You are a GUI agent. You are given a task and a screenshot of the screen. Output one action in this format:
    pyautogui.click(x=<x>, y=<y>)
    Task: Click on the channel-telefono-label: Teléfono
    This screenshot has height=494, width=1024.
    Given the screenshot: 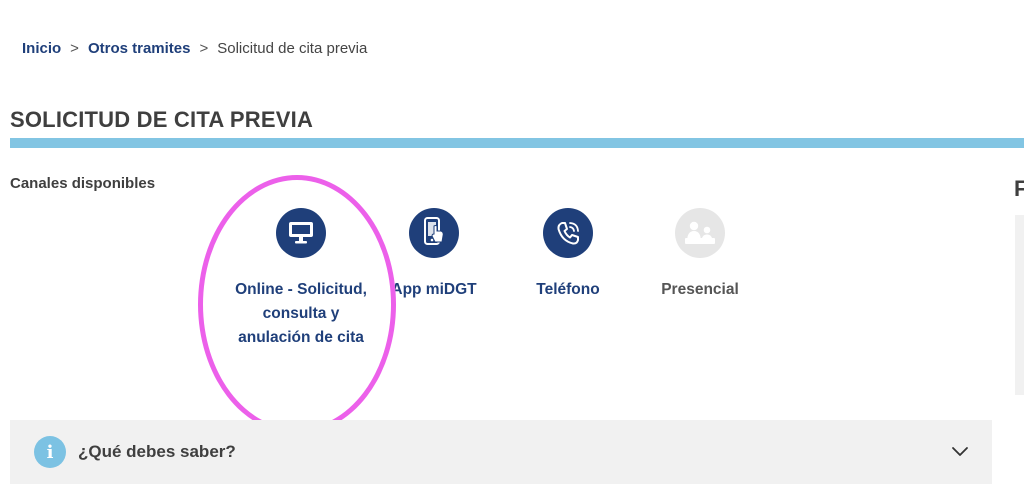 What is the action you would take?
    pyautogui.click(x=568, y=289)
    